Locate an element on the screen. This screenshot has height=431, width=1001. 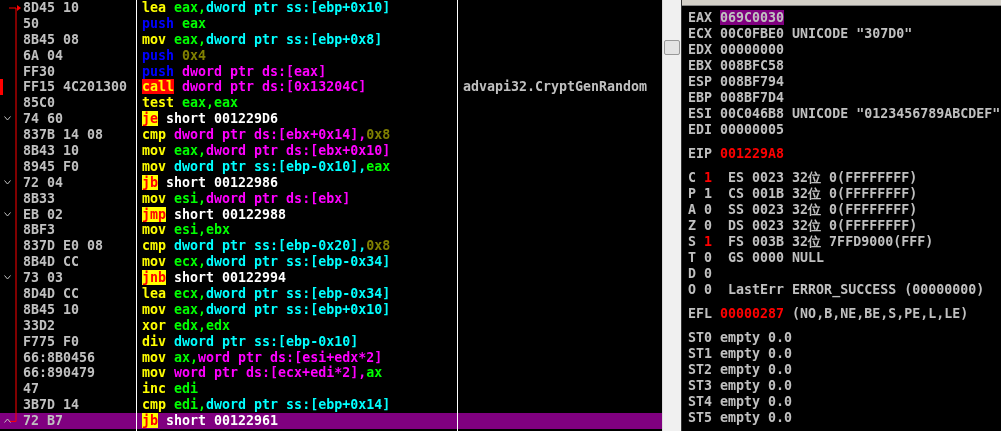
fpu-register-line: ST2 empty 0.0 is located at coordinates (741, 370).